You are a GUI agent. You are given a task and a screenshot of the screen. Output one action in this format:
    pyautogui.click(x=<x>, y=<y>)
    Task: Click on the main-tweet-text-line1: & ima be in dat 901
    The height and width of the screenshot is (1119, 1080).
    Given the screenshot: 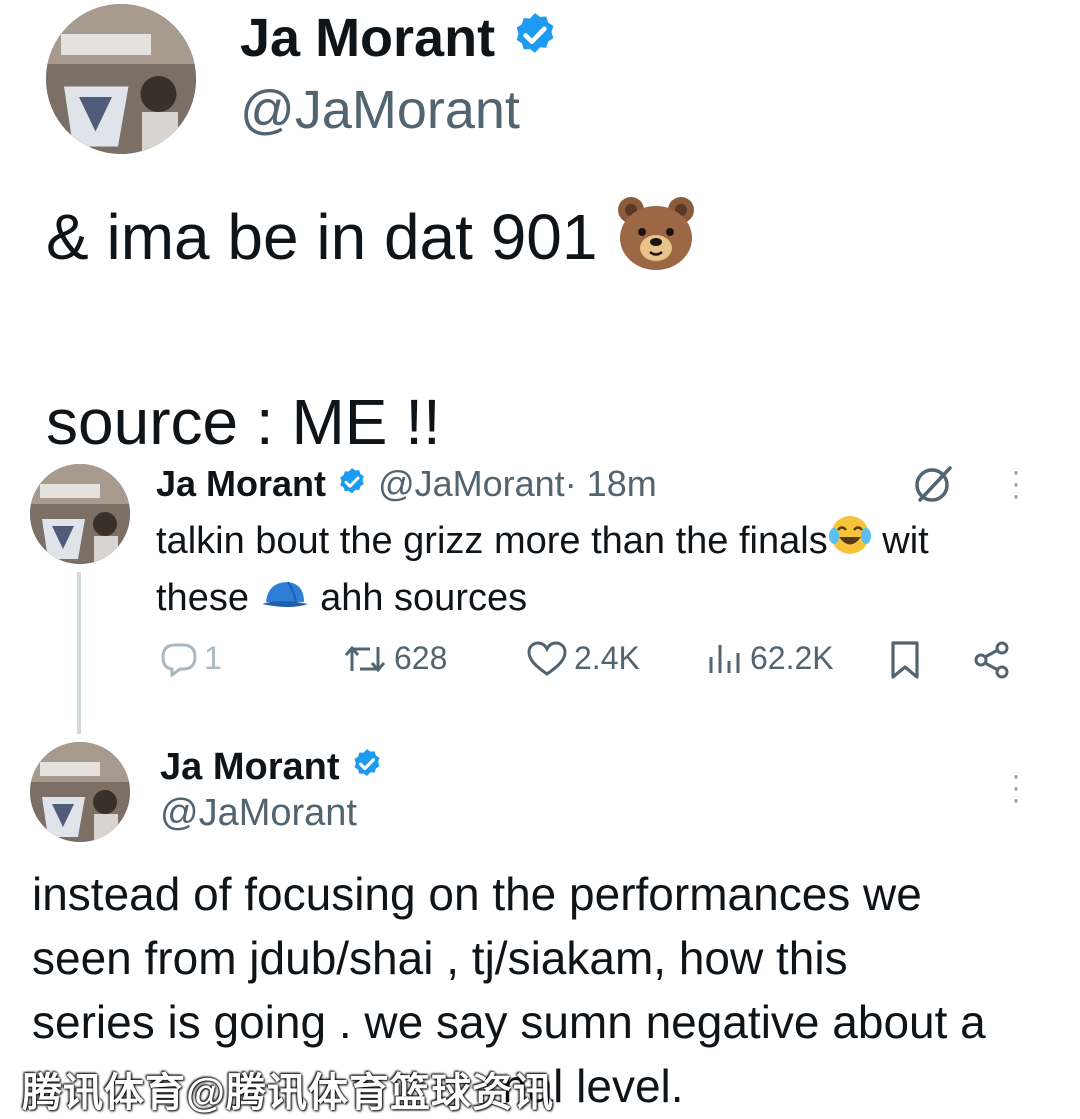 What is the action you would take?
    pyautogui.click(x=371, y=242)
    